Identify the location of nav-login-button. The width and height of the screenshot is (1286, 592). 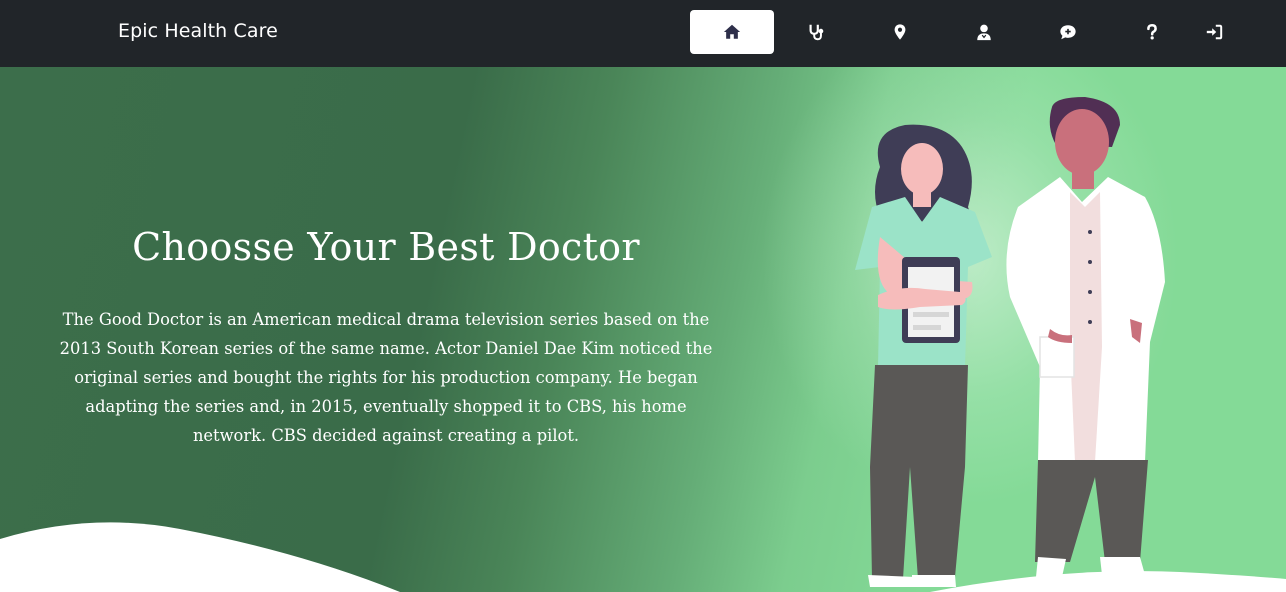
(1214, 32).